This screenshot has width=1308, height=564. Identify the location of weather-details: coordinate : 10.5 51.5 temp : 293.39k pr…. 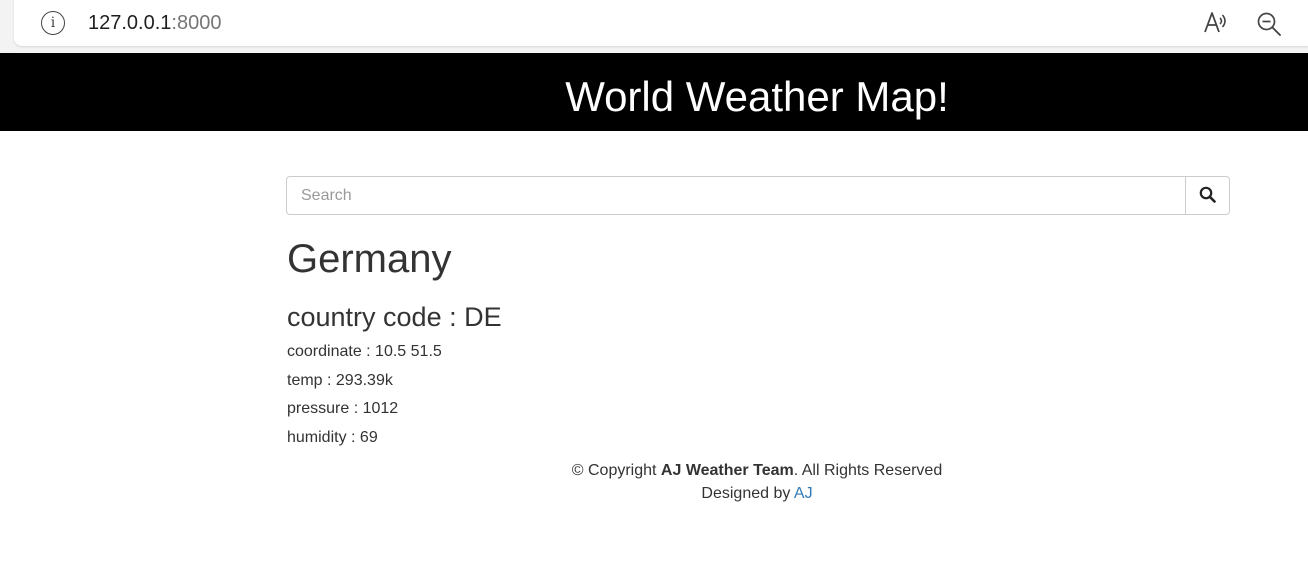
(757, 395).